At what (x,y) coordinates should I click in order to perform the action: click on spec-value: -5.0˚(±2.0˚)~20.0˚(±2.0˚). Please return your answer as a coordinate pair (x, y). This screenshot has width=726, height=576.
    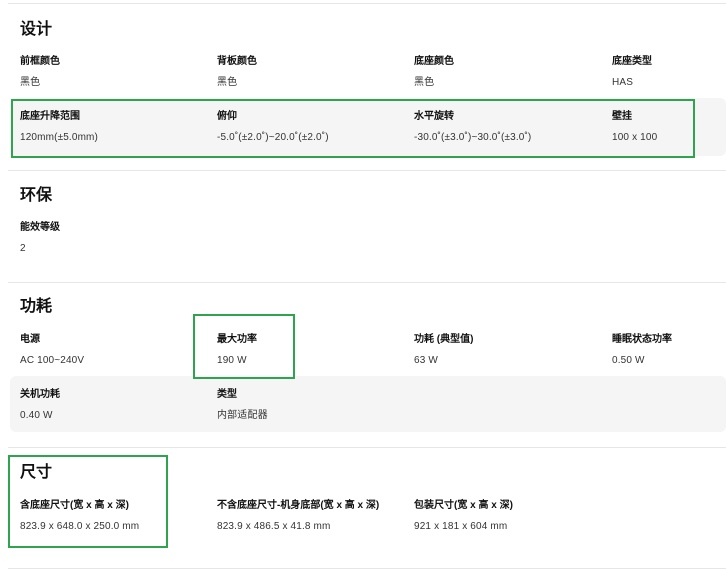
    Looking at the image, I should click on (273, 137).